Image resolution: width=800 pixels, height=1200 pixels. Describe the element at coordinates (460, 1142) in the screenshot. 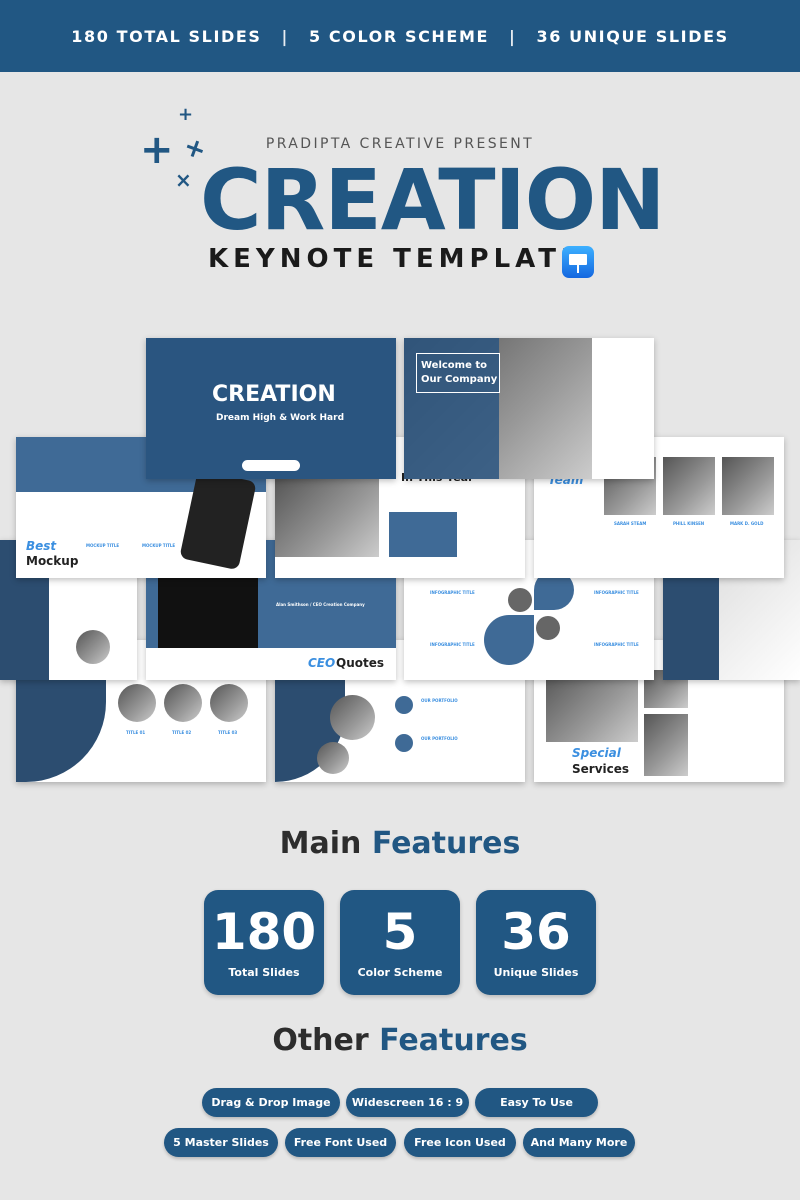

I see `feature-pill: Free Icon Used` at that location.